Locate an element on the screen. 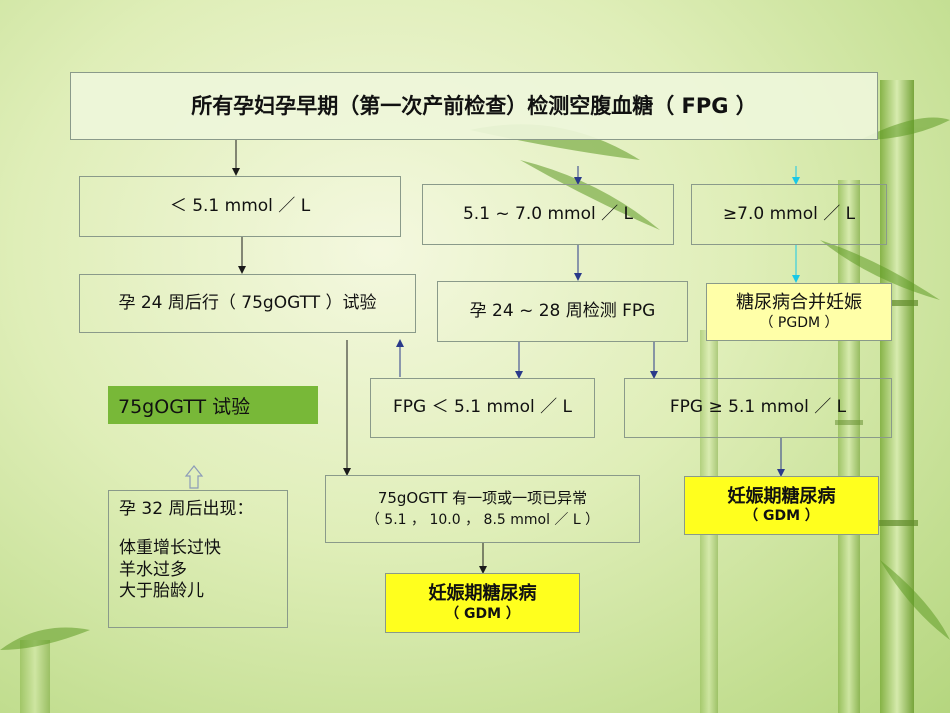 This screenshot has width=950, height=713. branch-mid-box: 5.1 ~ 7.0 mmol ／ L is located at coordinates (548, 214).